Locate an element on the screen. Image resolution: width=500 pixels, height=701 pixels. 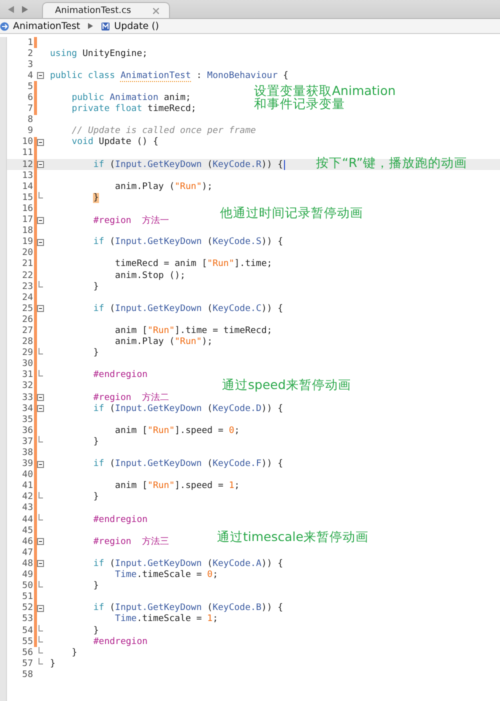
line-number: 18 is located at coordinates (27, 231).